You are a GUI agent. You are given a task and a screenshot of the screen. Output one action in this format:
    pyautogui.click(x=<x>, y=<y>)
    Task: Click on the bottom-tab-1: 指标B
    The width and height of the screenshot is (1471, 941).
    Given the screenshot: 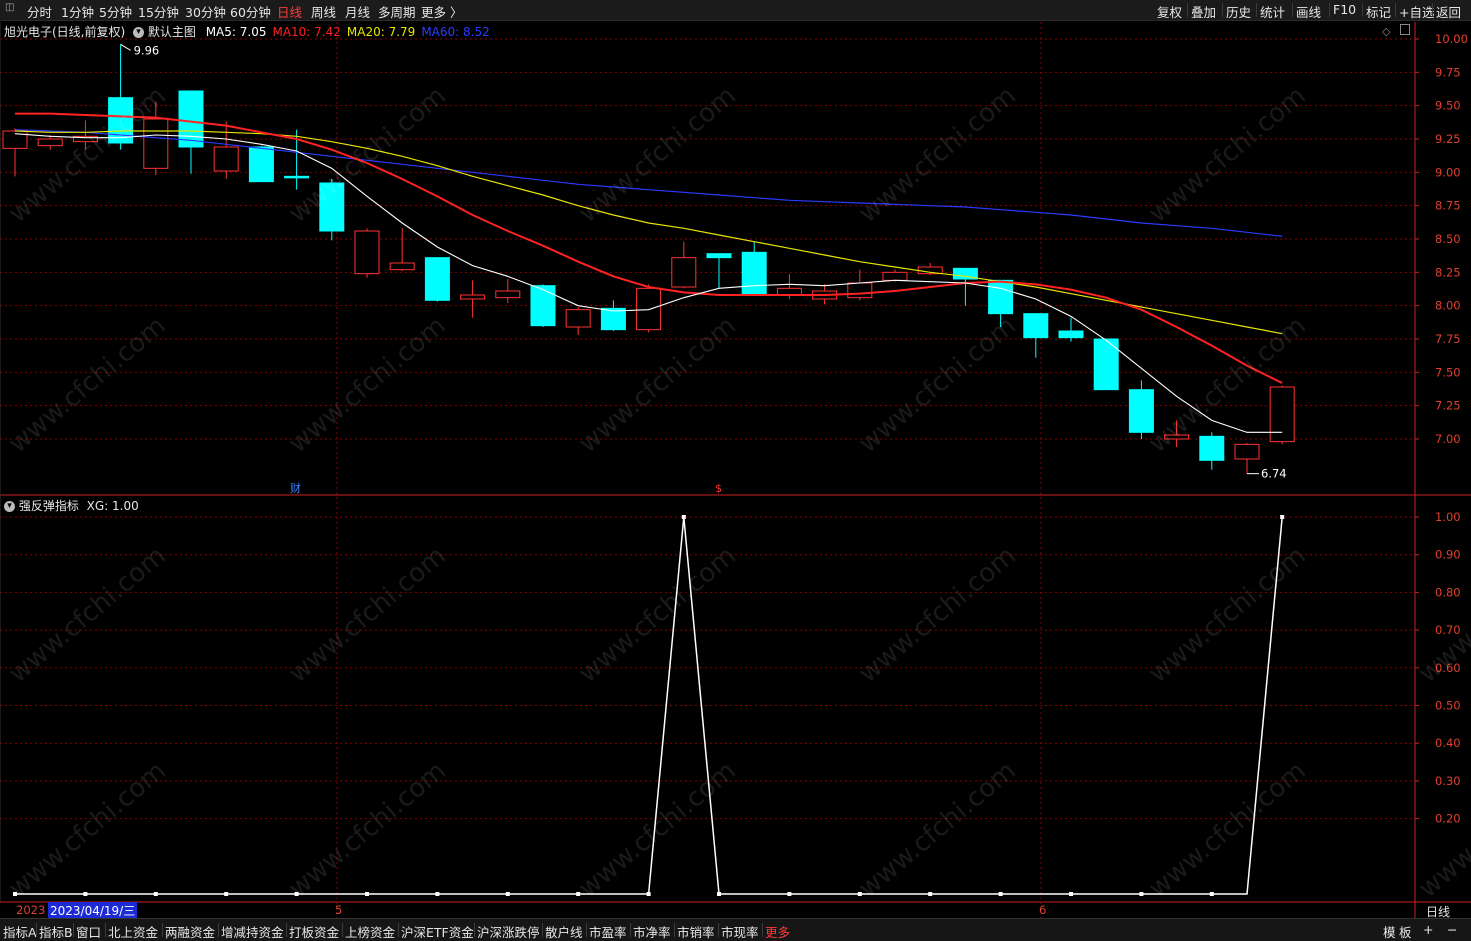 What is the action you would take?
    pyautogui.click(x=56, y=931)
    